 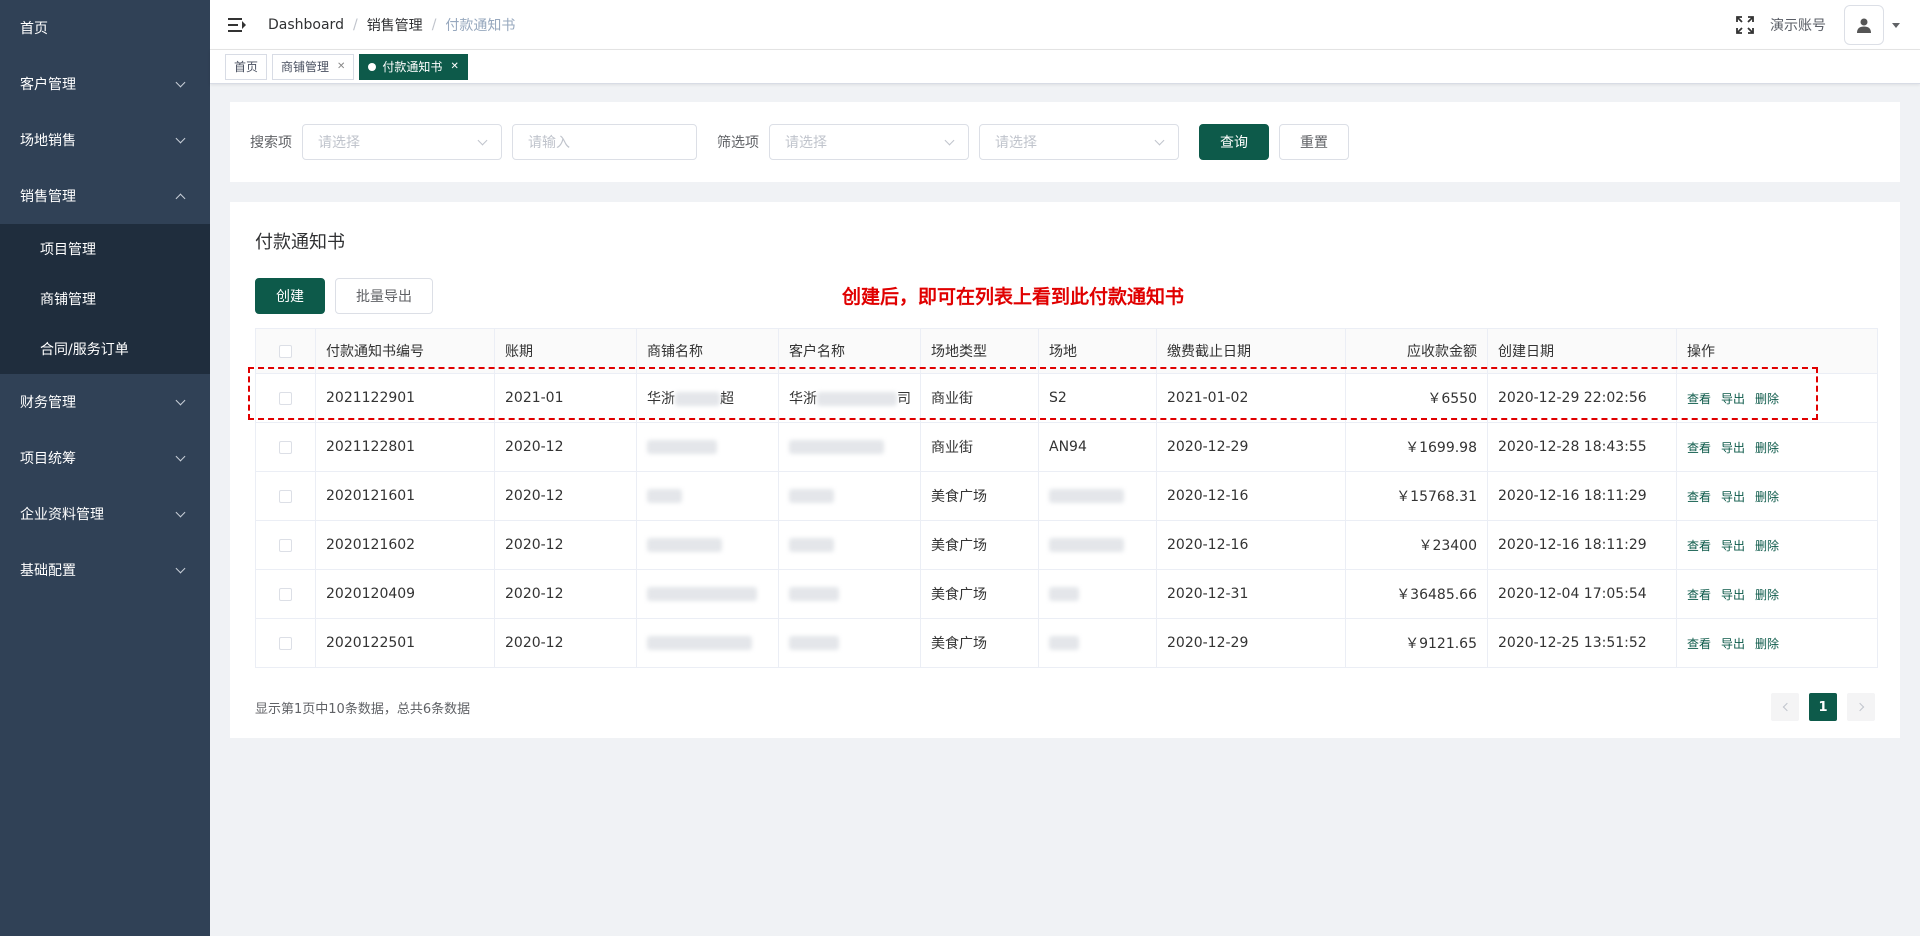 What do you see at coordinates (313, 66) in the screenshot?
I see `tag-shop-management: 商铺管理 ✕` at bounding box center [313, 66].